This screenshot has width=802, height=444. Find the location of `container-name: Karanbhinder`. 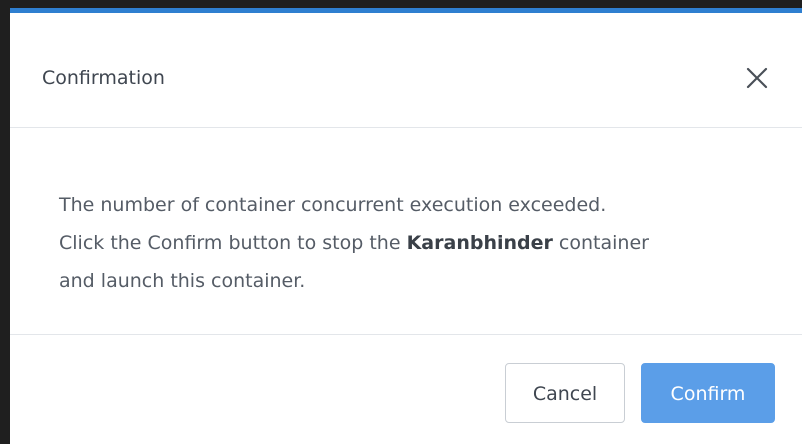

container-name: Karanbhinder is located at coordinates (479, 243).